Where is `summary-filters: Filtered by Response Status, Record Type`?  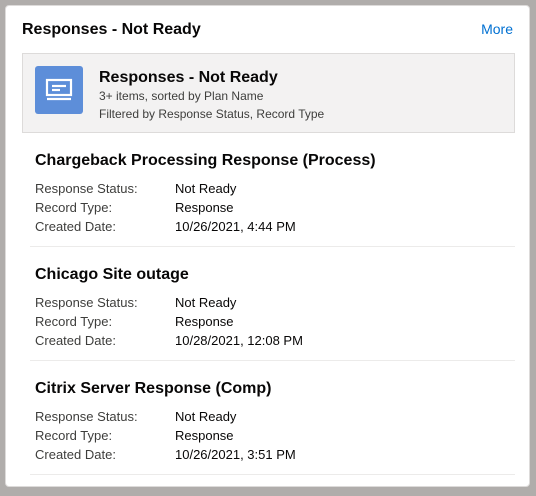 summary-filters: Filtered by Response Status, Record Type is located at coordinates (212, 114).